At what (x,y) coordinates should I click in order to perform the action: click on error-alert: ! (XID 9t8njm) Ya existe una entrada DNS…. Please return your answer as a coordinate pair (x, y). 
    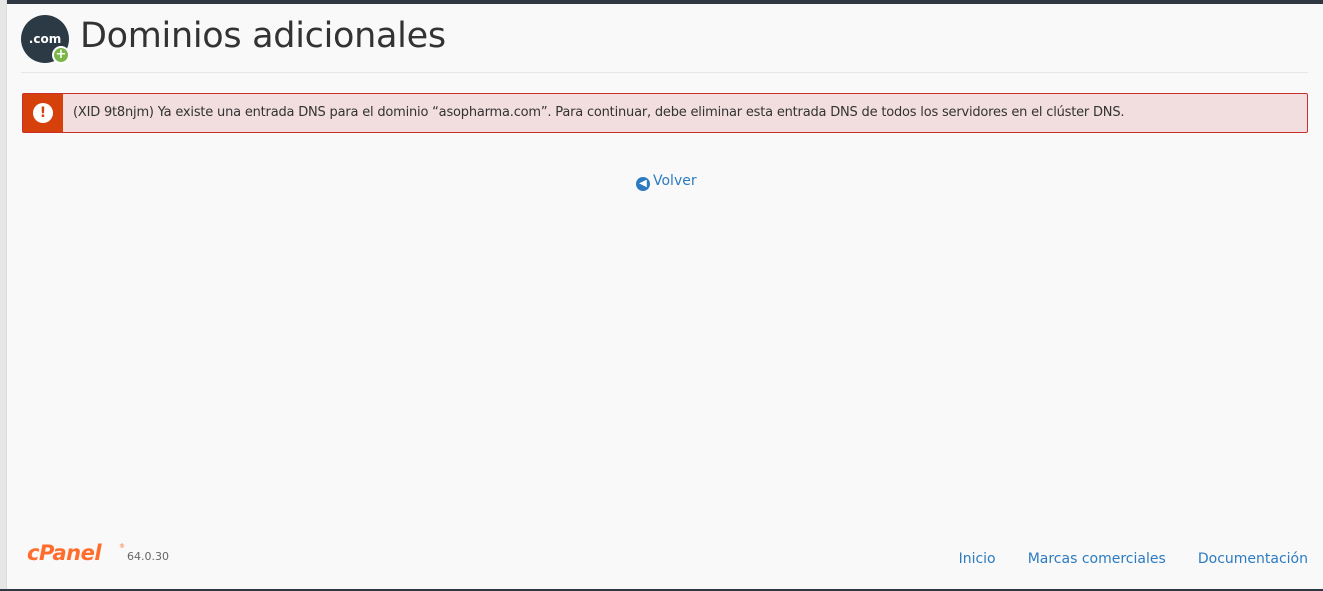
    Looking at the image, I should click on (665, 113).